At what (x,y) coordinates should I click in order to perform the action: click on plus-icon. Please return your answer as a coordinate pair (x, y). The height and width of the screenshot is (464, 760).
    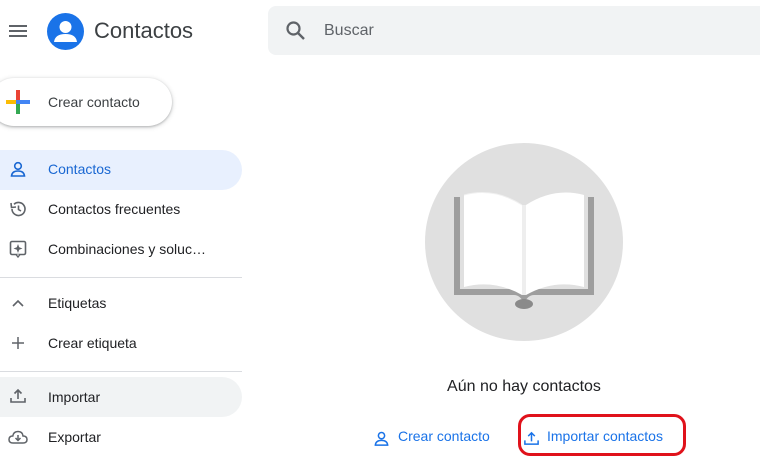
    Looking at the image, I should click on (18, 343).